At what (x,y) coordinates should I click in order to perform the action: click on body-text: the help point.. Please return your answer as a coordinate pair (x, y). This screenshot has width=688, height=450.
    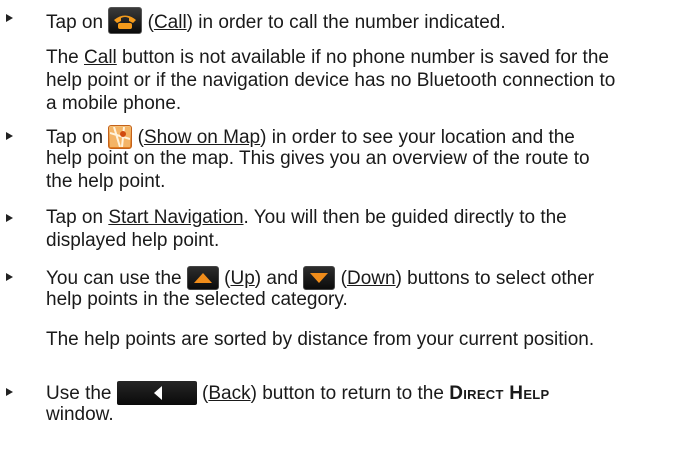
    Looking at the image, I should click on (106, 181).